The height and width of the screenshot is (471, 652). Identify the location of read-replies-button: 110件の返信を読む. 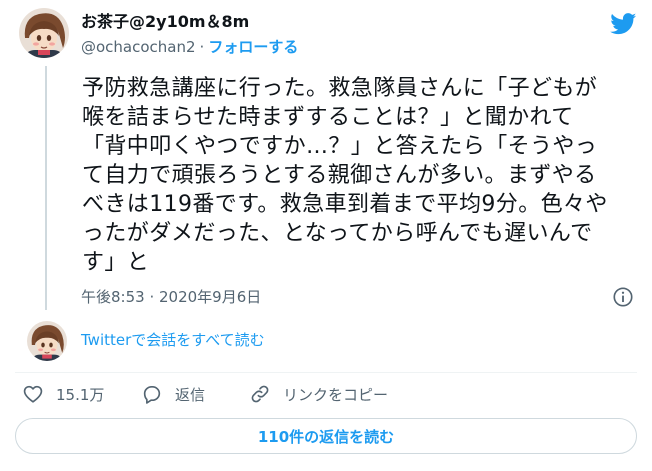
(326, 436).